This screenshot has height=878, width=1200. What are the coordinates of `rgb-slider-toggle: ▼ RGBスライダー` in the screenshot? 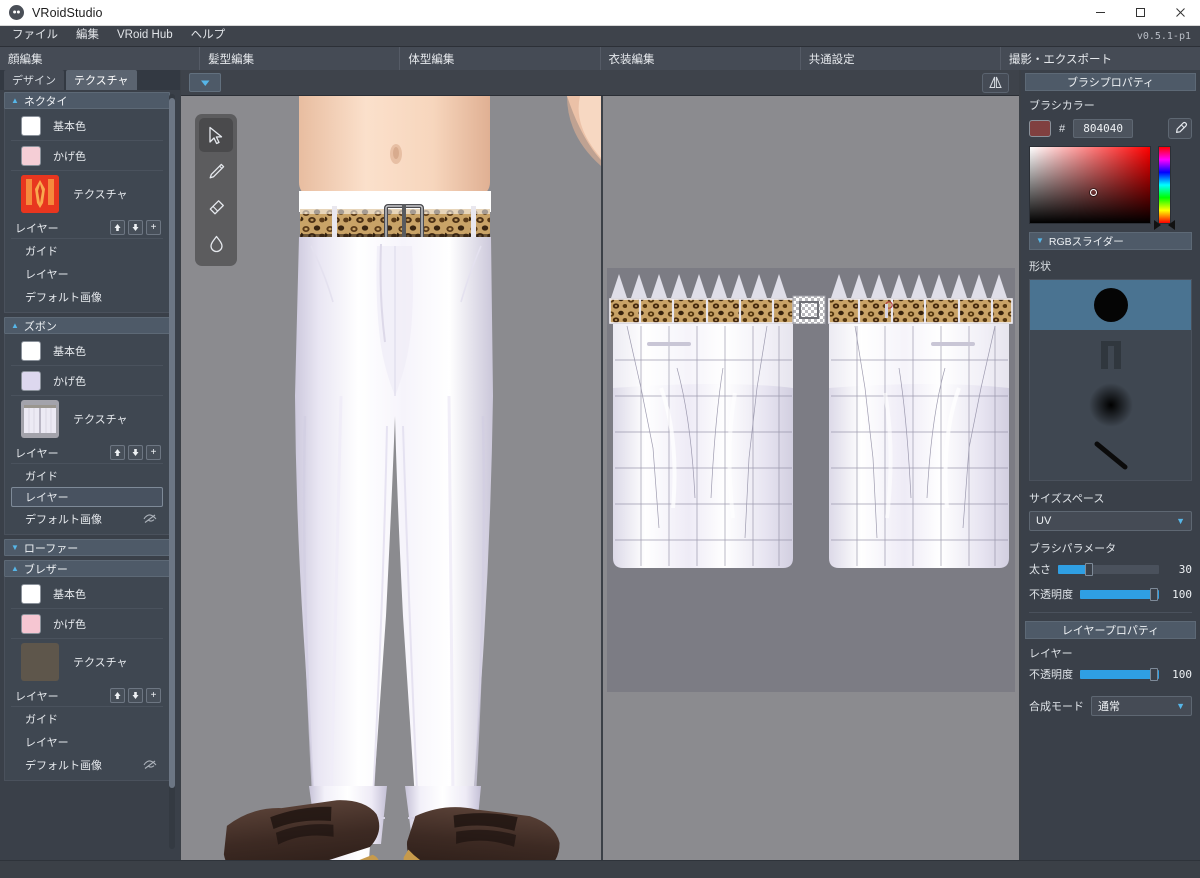 It's located at (1110, 241).